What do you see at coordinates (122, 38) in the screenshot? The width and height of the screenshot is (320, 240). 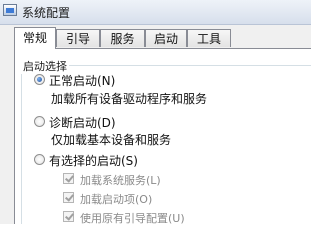 I see `tab-services: 服务` at bounding box center [122, 38].